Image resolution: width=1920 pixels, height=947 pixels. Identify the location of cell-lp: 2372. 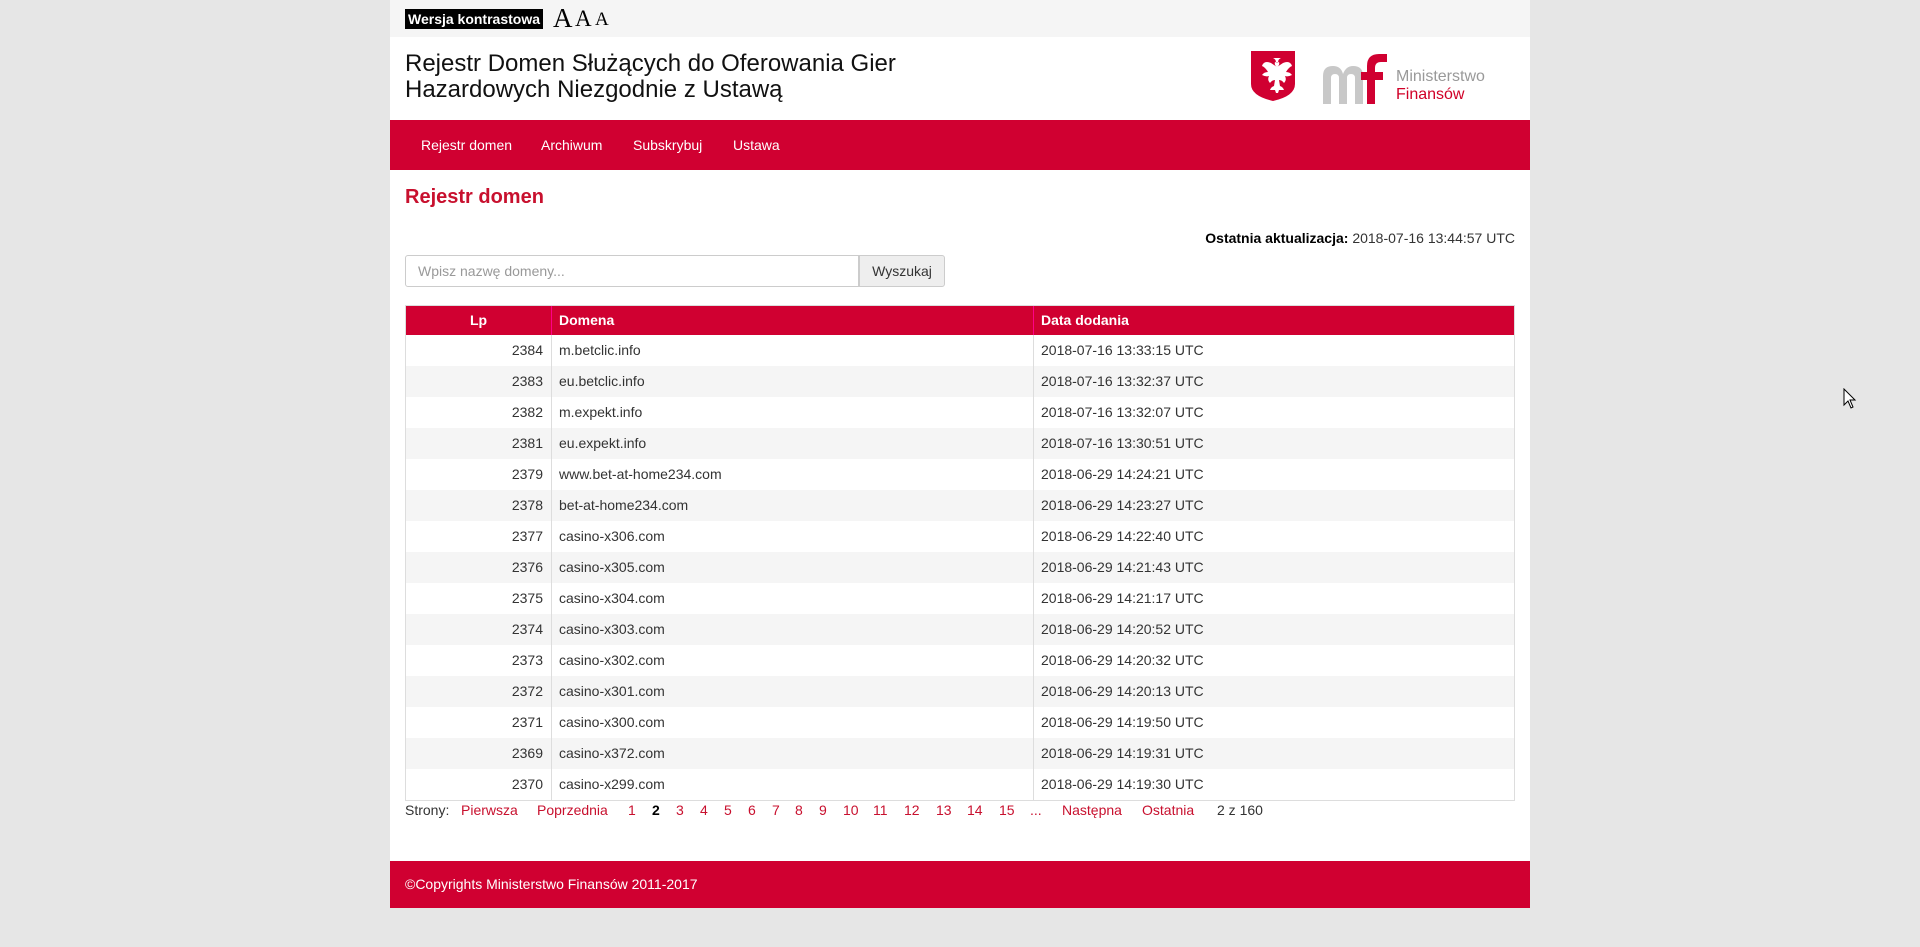
(479, 691).